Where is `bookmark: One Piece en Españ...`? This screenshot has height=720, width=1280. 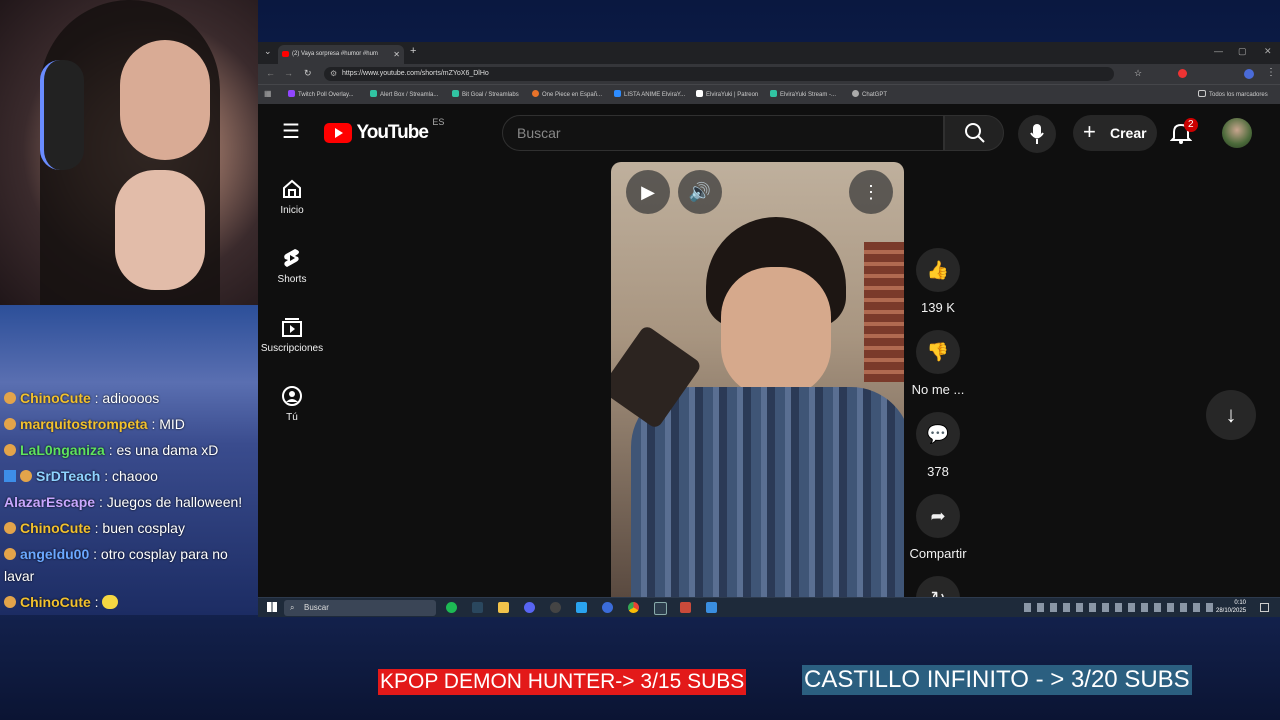 bookmark: One Piece en Españ... is located at coordinates (567, 94).